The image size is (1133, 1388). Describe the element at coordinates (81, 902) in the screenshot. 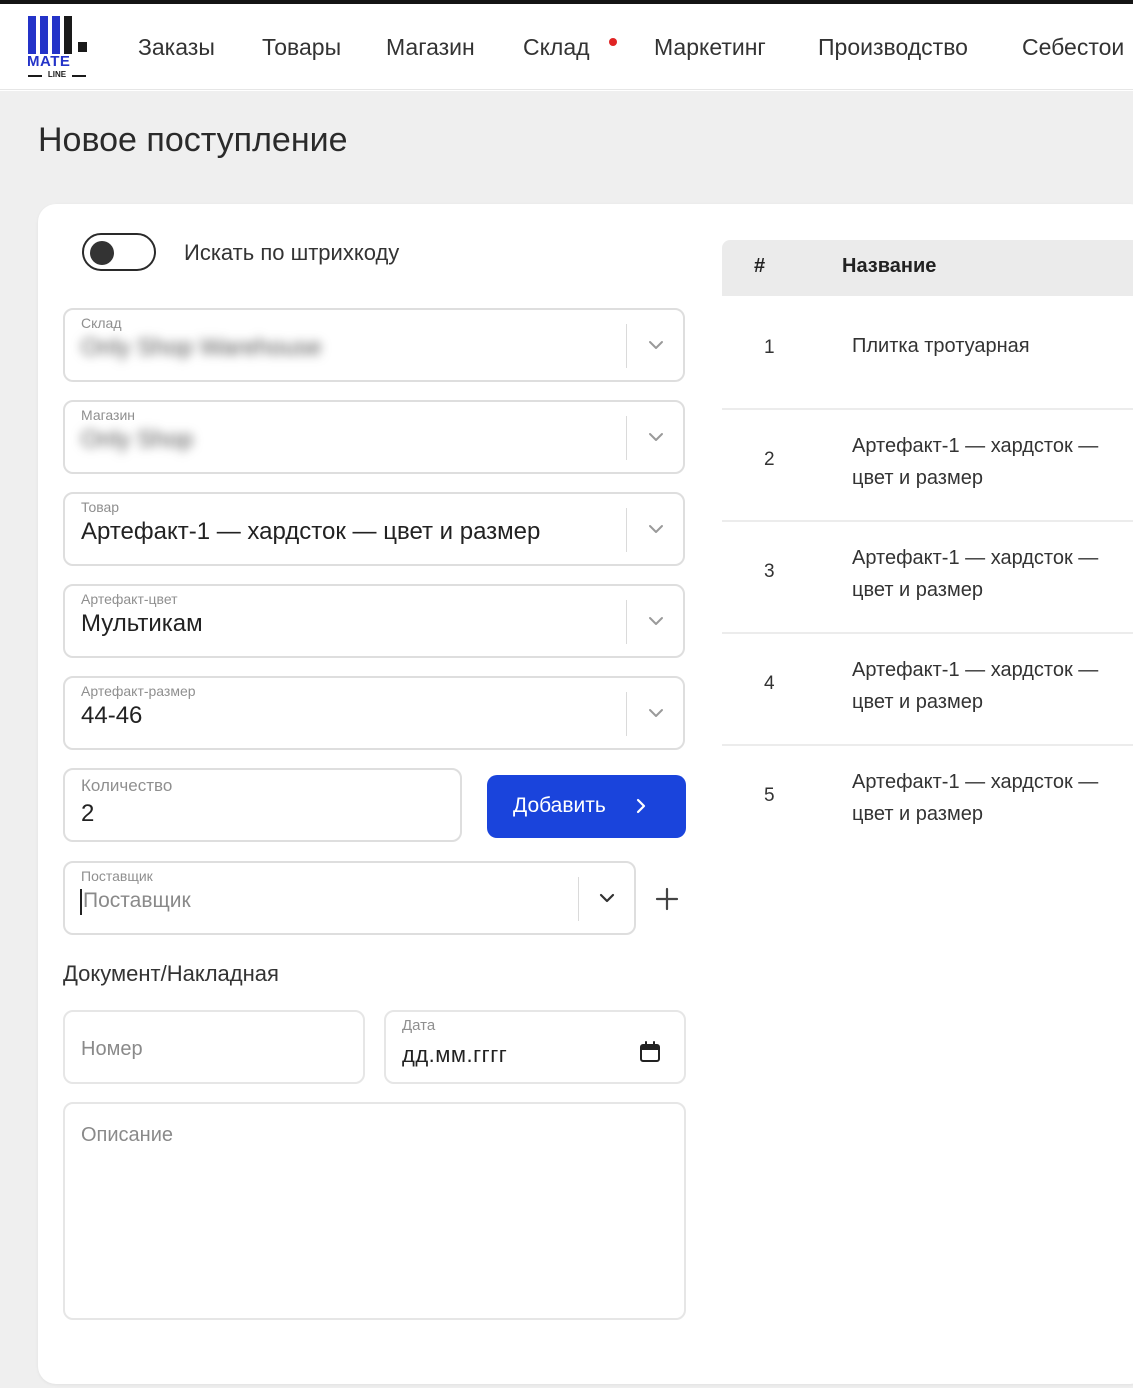

I see `text-cursor` at that location.